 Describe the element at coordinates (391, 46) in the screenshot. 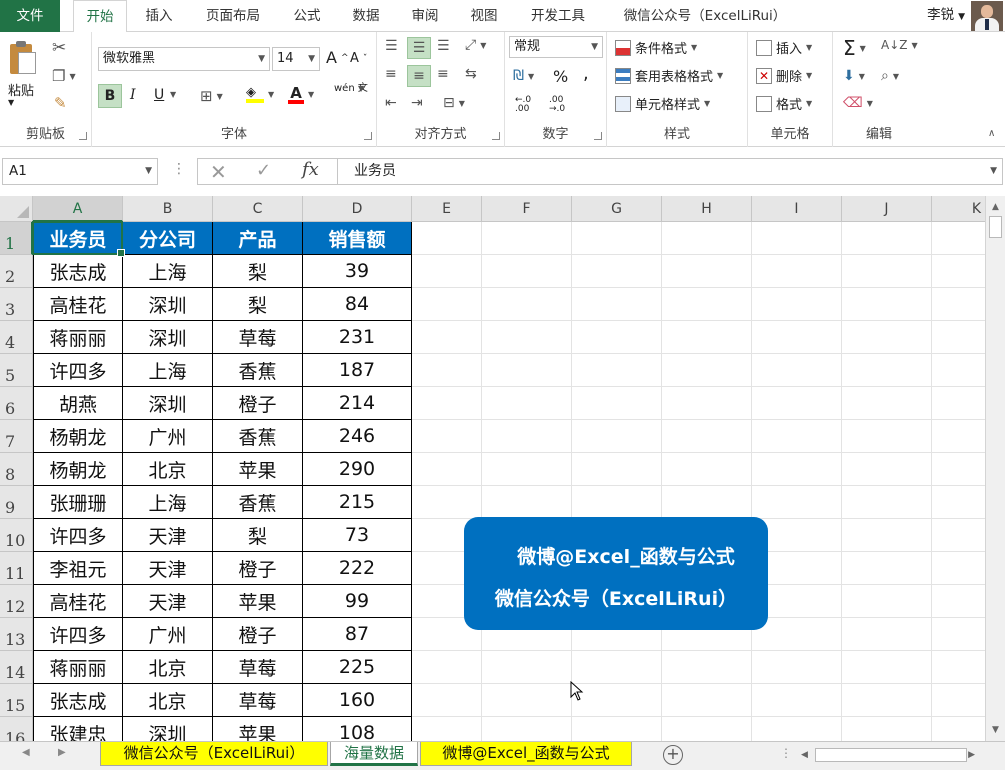

I see `align-top-icon: ☰` at that location.